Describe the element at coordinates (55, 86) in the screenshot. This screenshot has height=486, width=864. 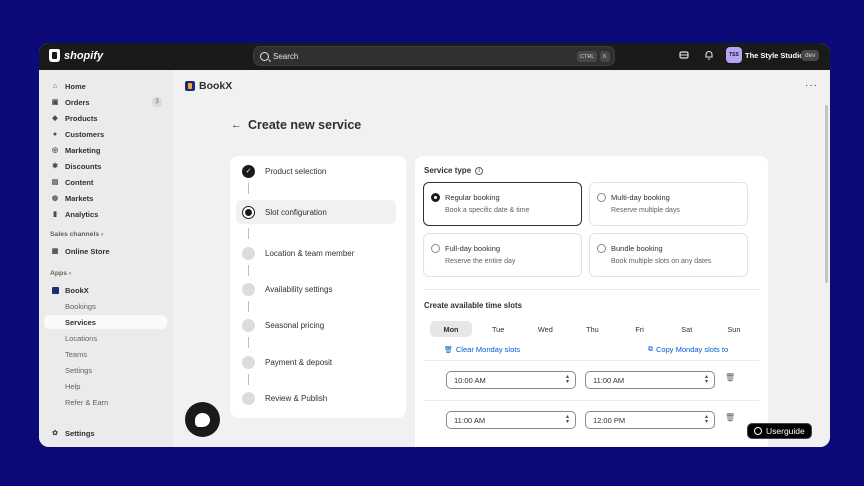
I see `home-icon: ⌂` at that location.